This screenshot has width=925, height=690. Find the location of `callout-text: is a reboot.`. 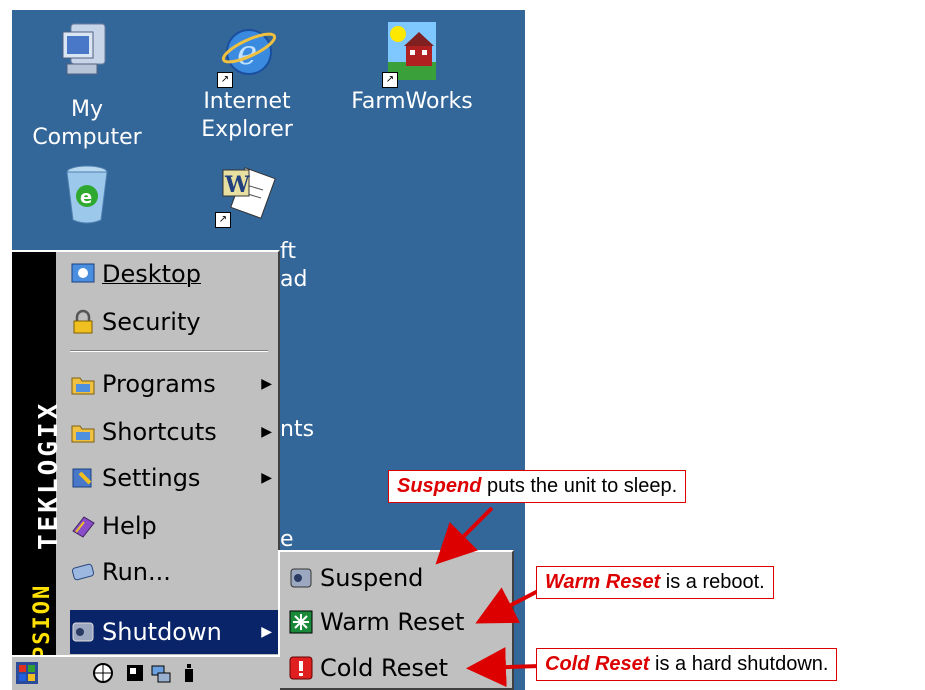

callout-text: is a reboot. is located at coordinates (712, 582).